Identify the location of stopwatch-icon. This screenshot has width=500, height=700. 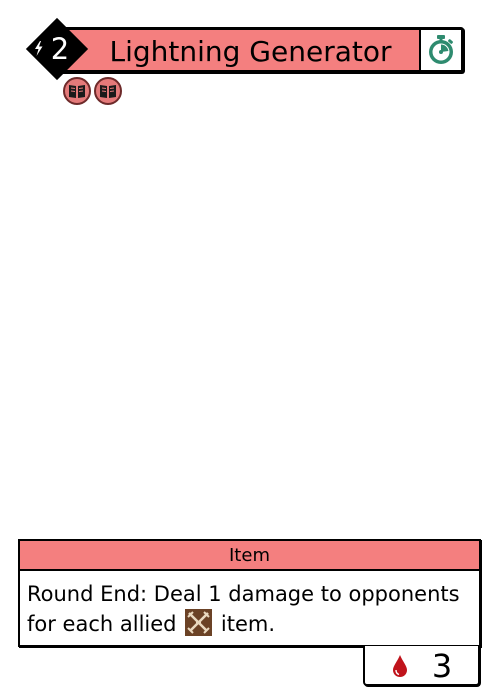
(441, 49).